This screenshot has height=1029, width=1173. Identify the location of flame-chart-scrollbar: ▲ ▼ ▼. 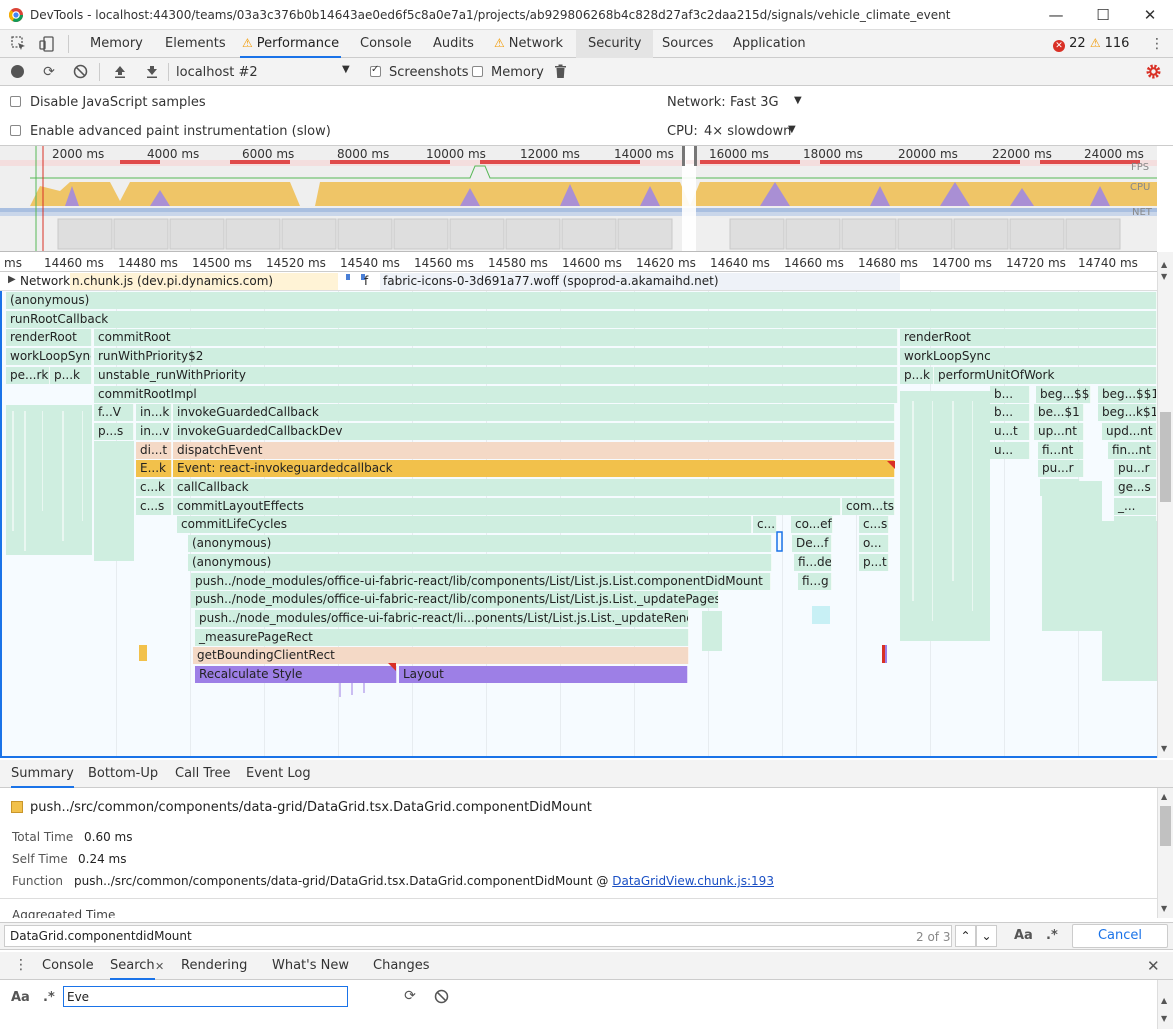
(1165, 505).